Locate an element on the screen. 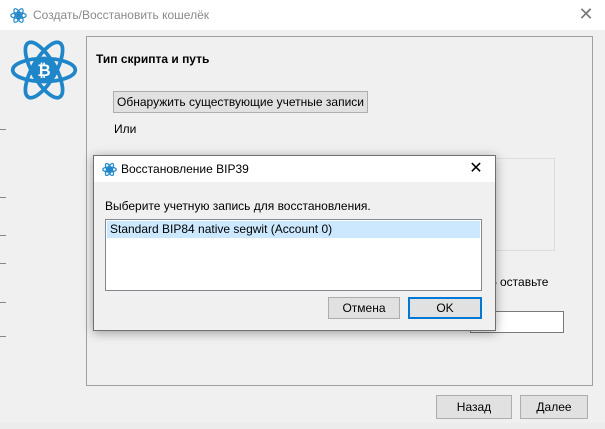  next-button: Далее is located at coordinates (554, 407).